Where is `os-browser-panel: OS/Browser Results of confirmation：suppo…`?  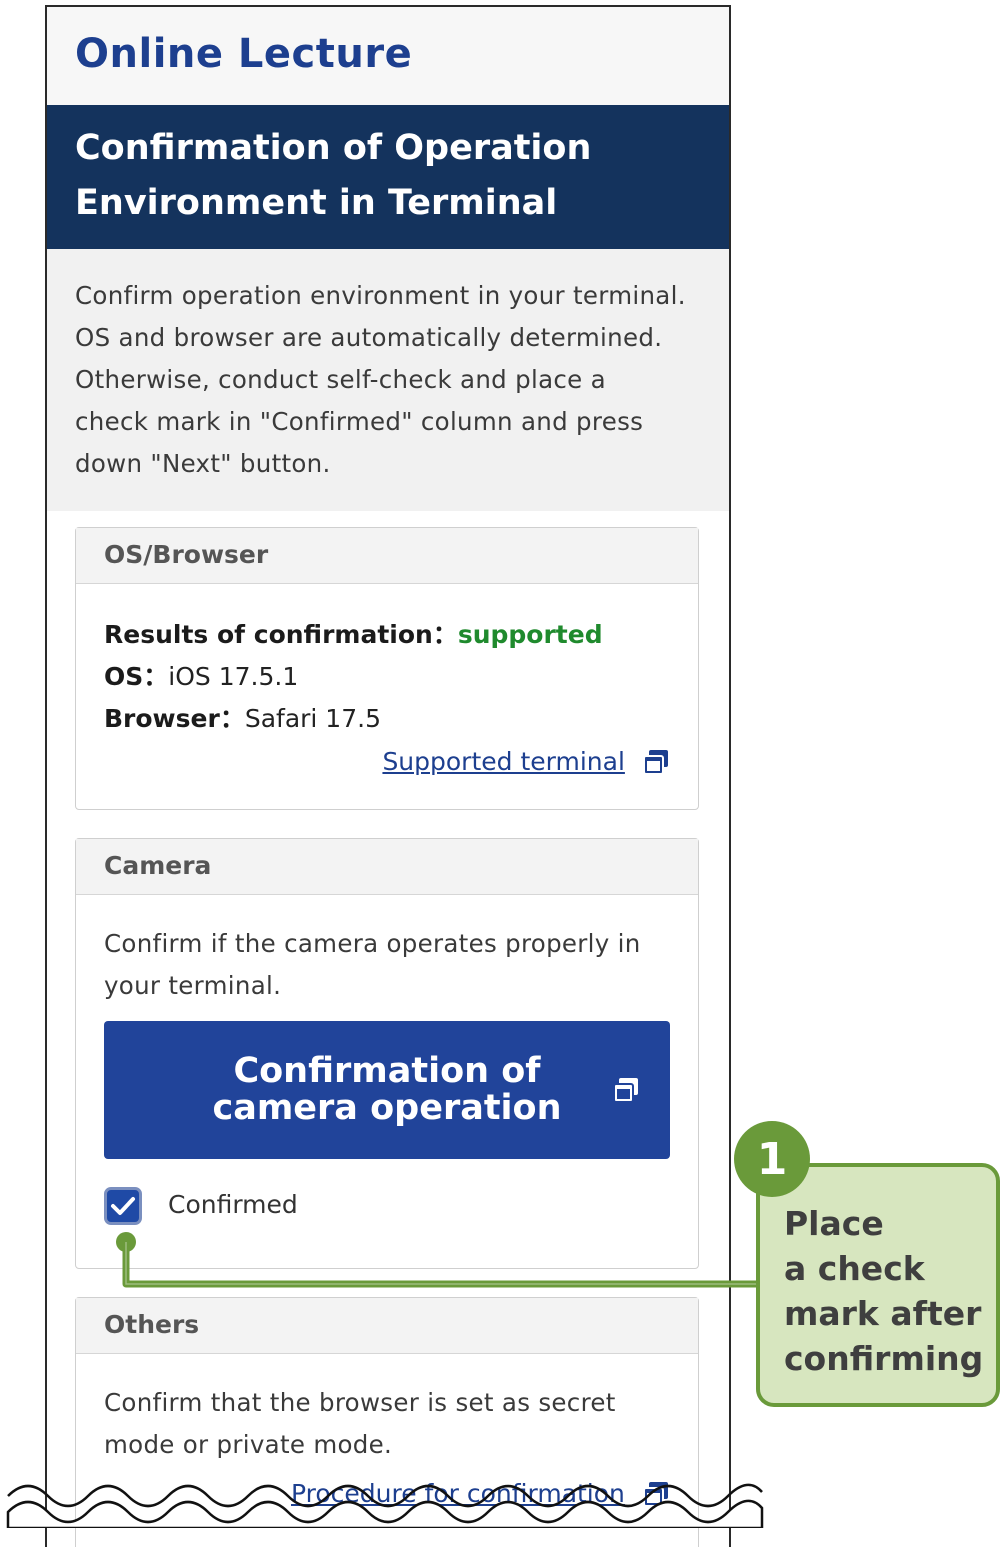 os-browser-panel: OS/Browser Results of confirmation：suppo… is located at coordinates (387, 668).